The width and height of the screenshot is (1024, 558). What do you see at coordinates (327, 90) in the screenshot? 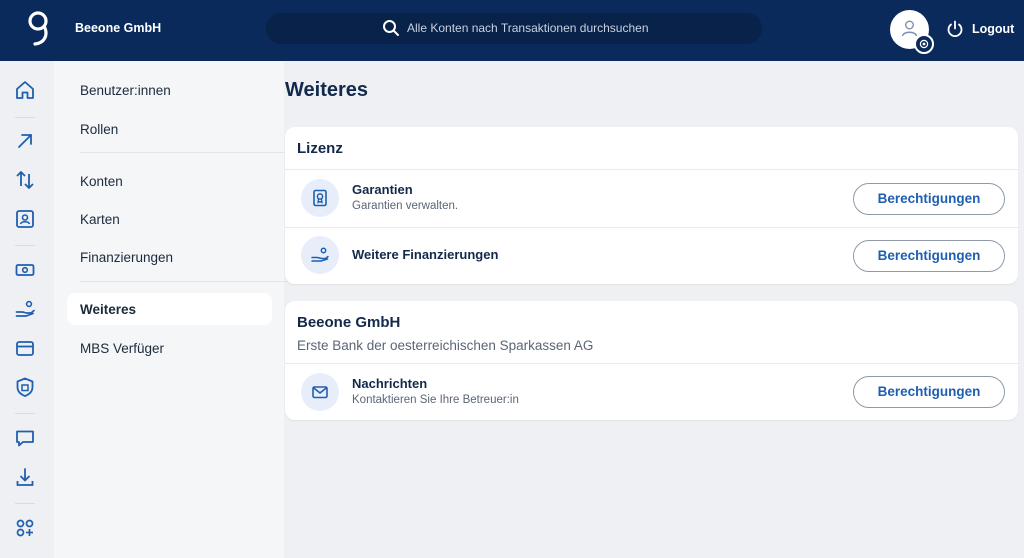
I see `page-title: Weiteres` at bounding box center [327, 90].